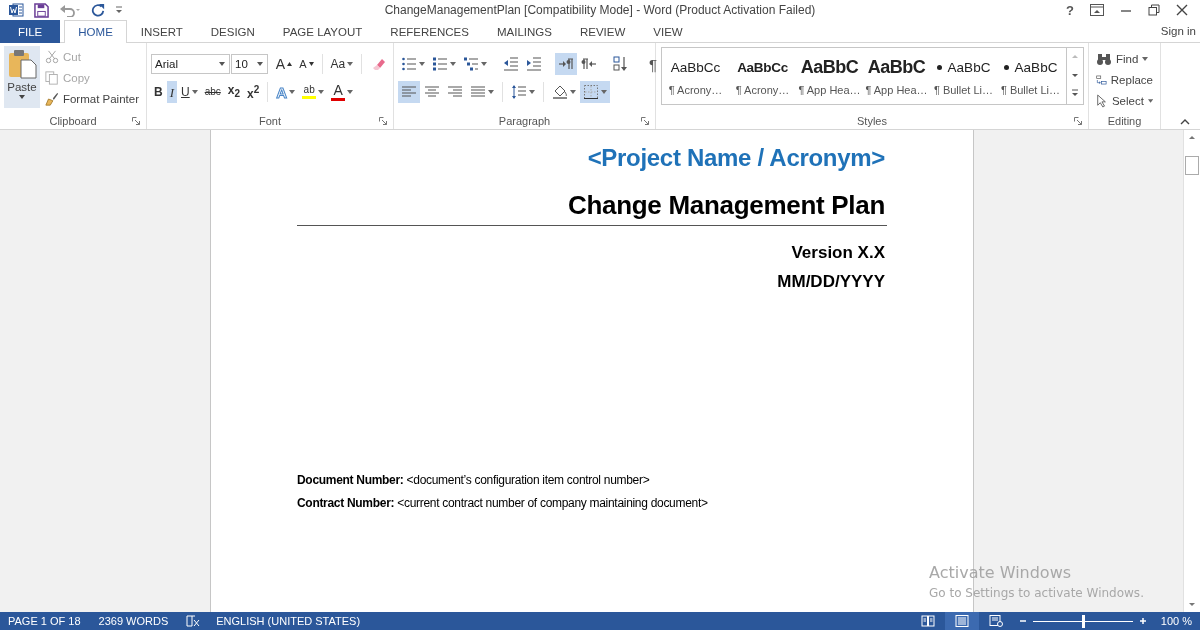  What do you see at coordinates (133, 621) in the screenshot?
I see `word-count: 2369 WORDS` at bounding box center [133, 621].